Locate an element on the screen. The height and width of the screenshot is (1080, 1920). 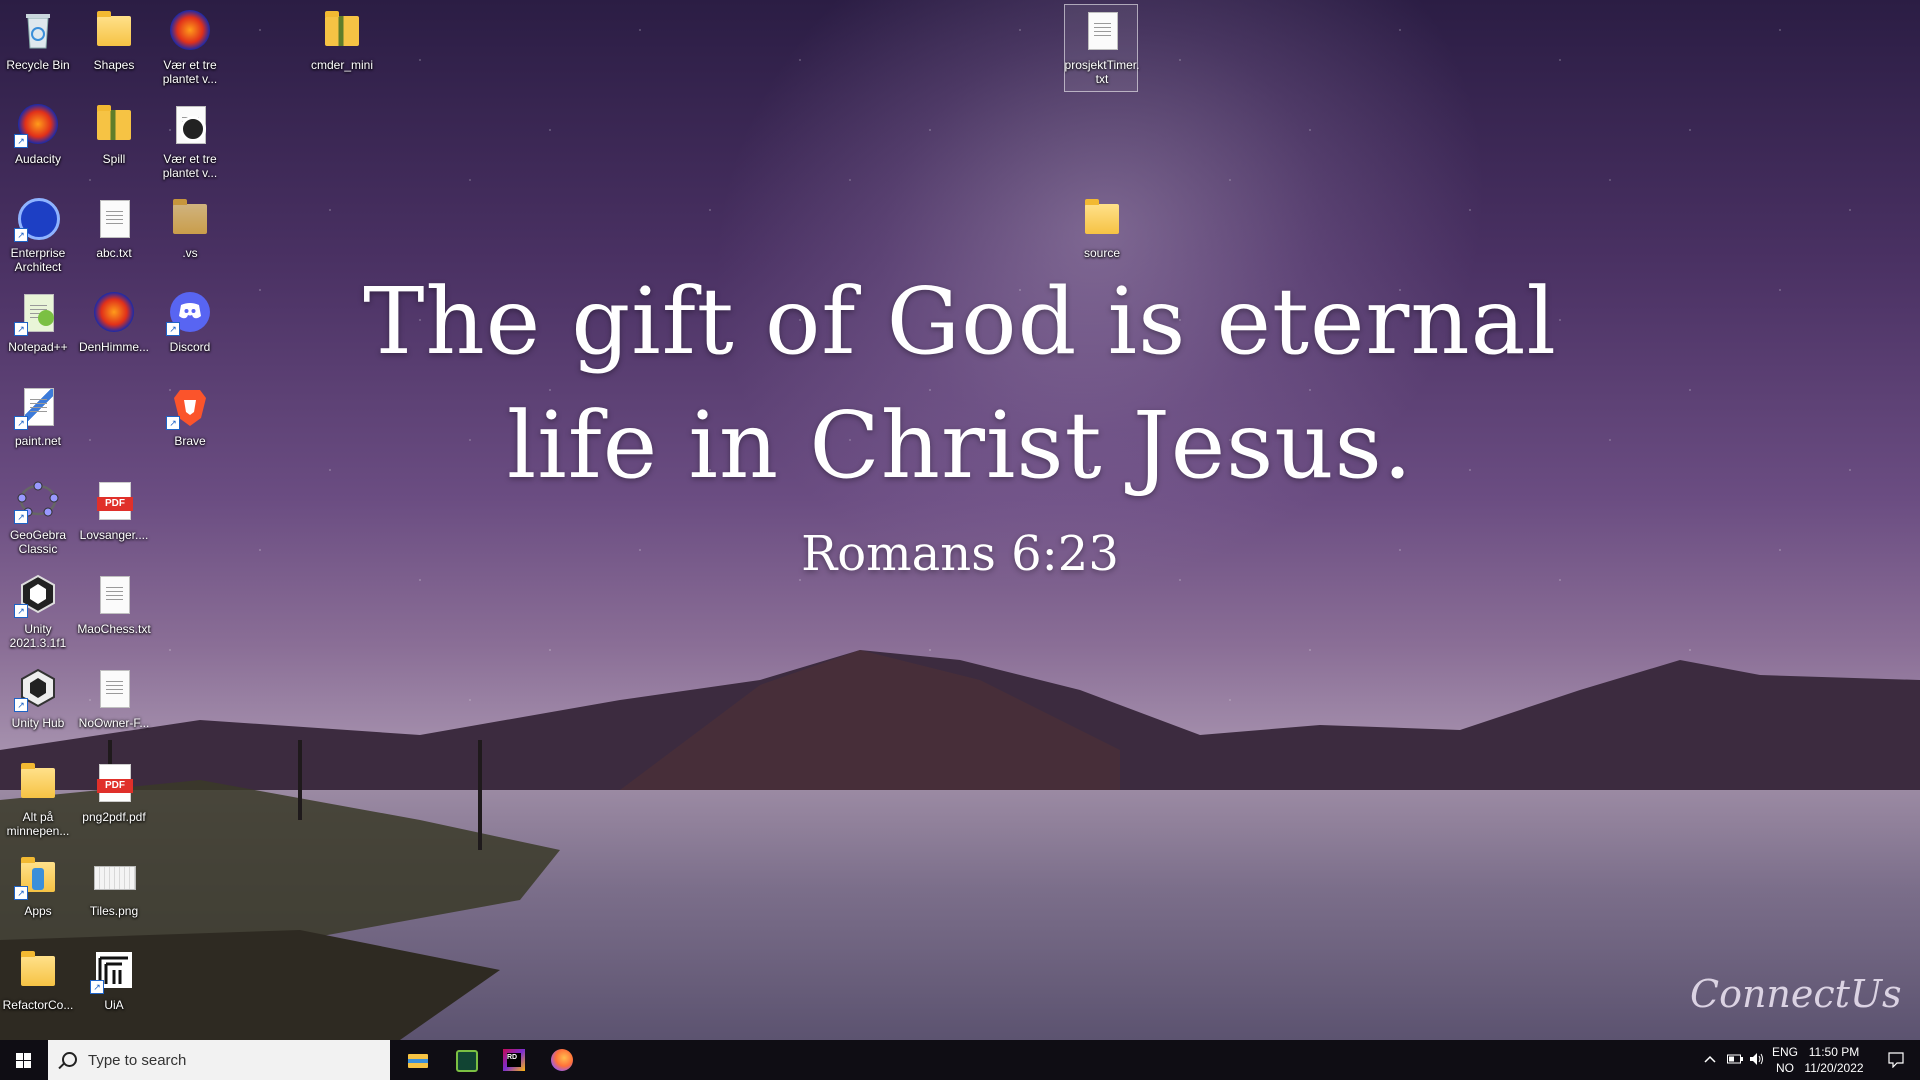
discord-icon: ↗ is located at coordinates (189, 313).